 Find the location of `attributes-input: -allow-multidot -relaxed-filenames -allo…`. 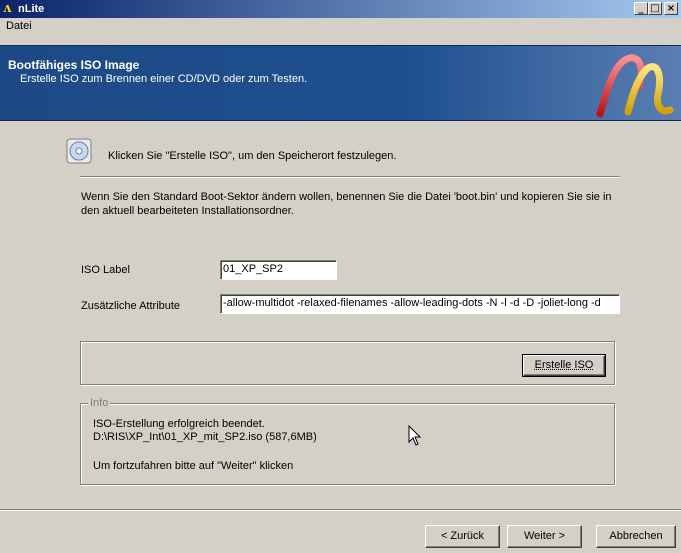

attributes-input: -allow-multidot -relaxed-filenames -allo… is located at coordinates (420, 304).